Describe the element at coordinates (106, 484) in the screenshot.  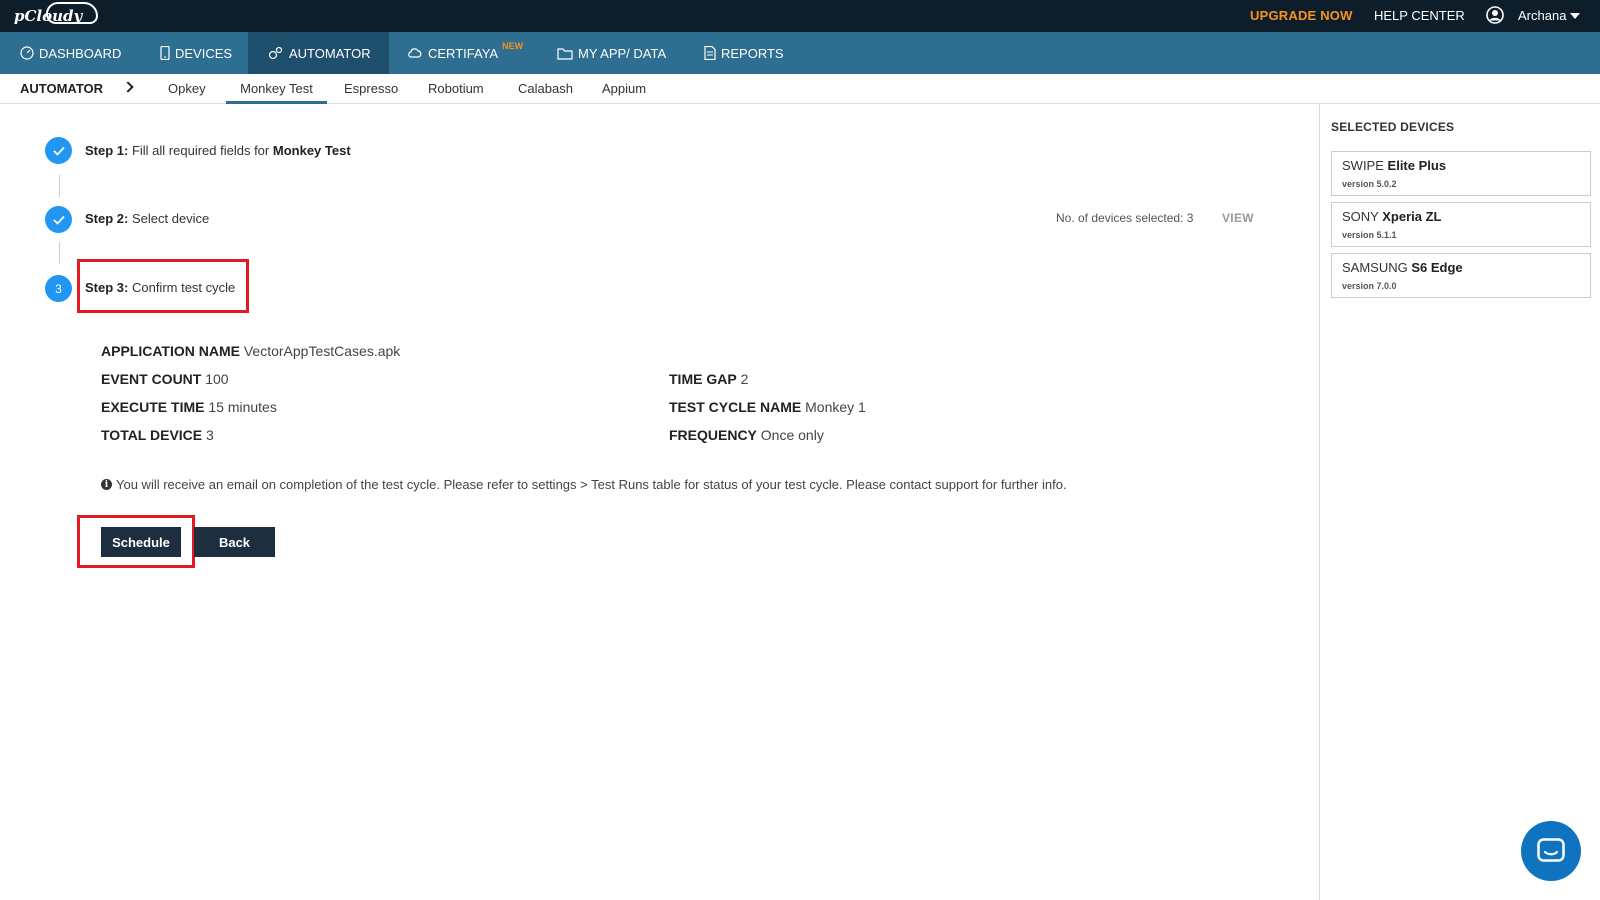
I see `info-icon: i` at that location.